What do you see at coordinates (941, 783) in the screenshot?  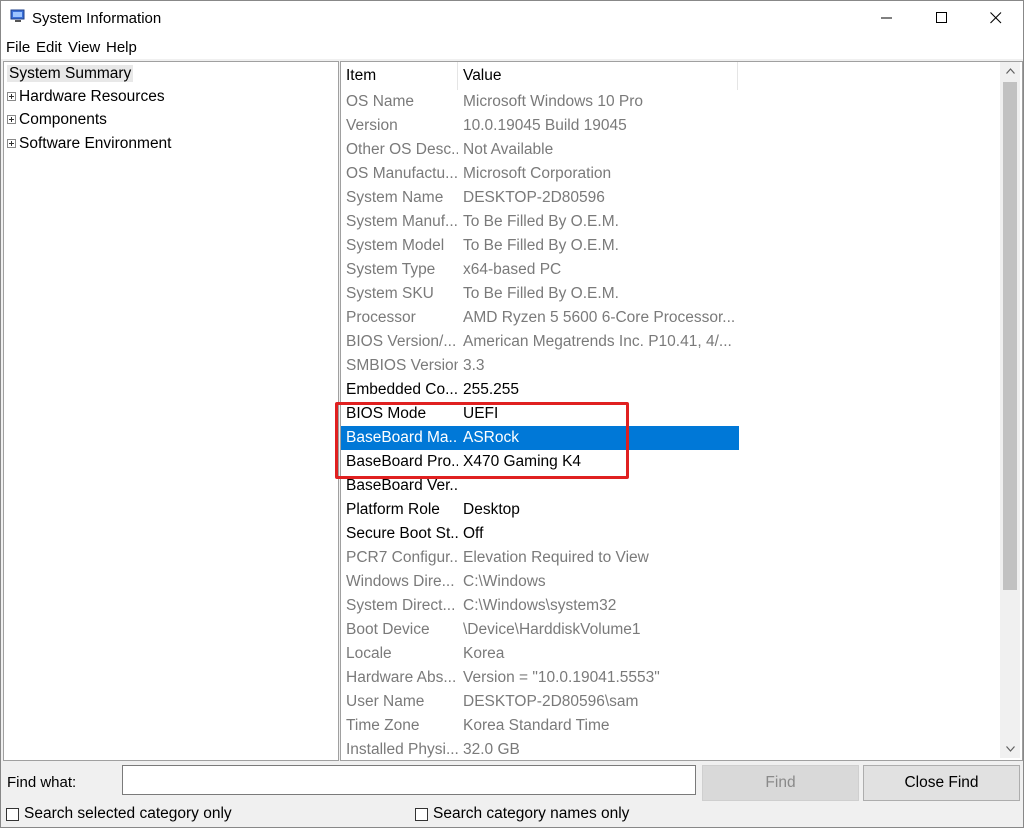 I see `close-find-button: Close Find` at bounding box center [941, 783].